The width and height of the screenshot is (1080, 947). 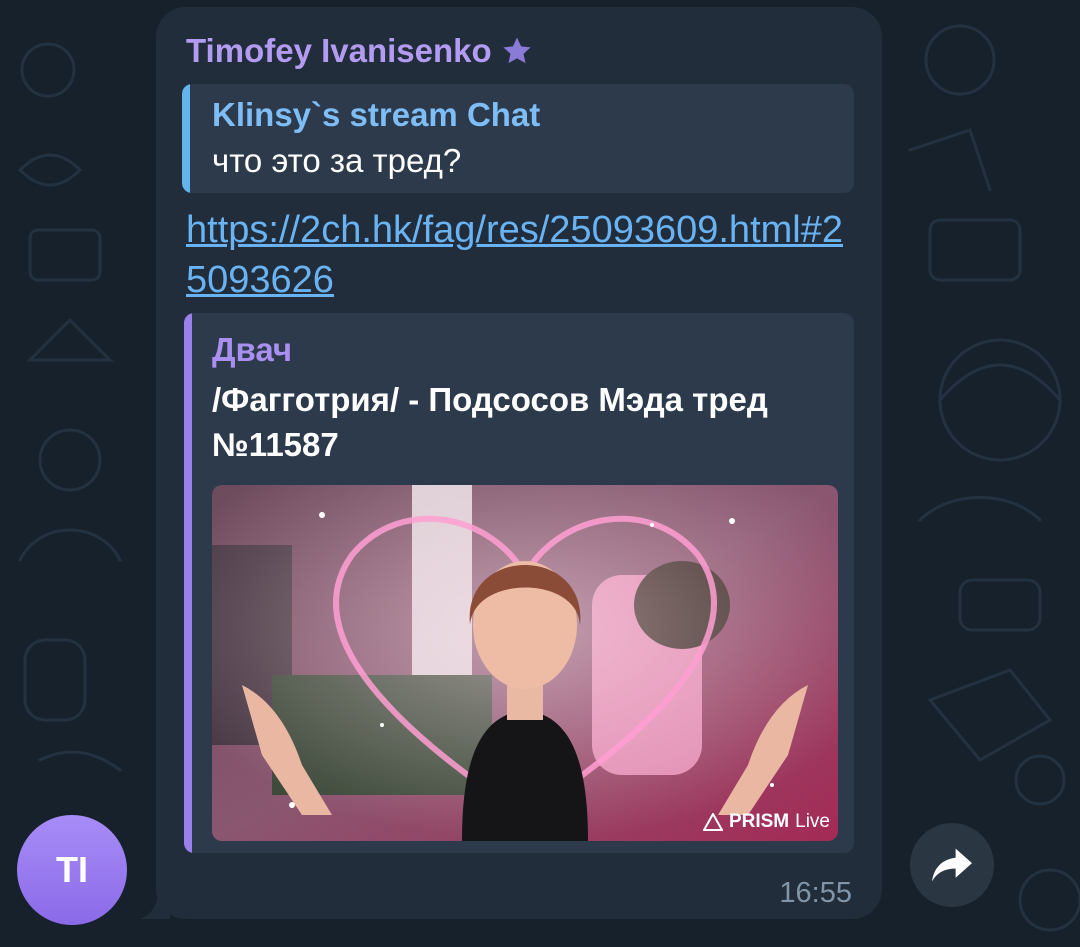 What do you see at coordinates (188, 583) in the screenshot?
I see `preview-accent-bar` at bounding box center [188, 583].